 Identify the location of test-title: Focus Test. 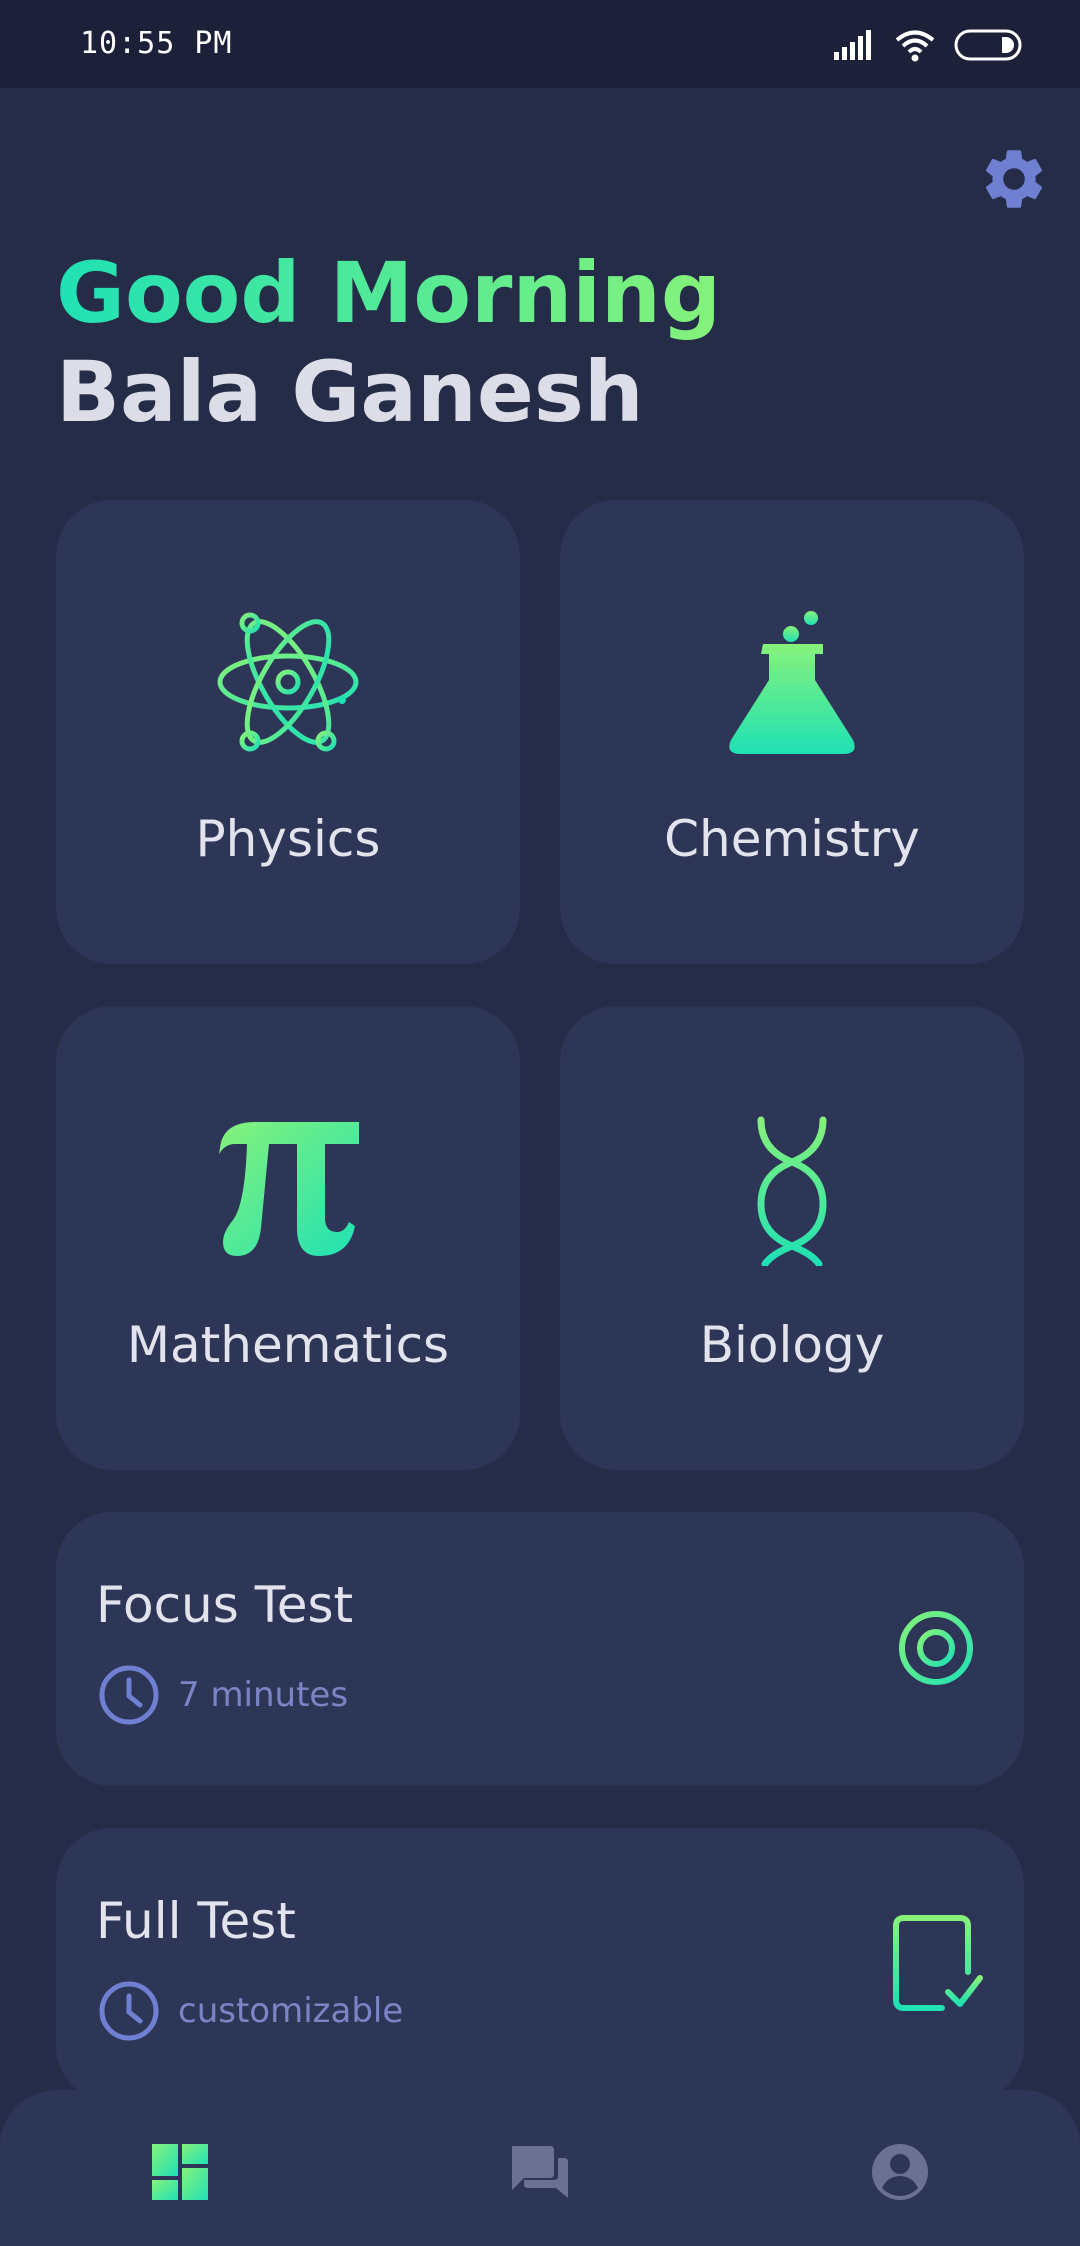
(225, 1605).